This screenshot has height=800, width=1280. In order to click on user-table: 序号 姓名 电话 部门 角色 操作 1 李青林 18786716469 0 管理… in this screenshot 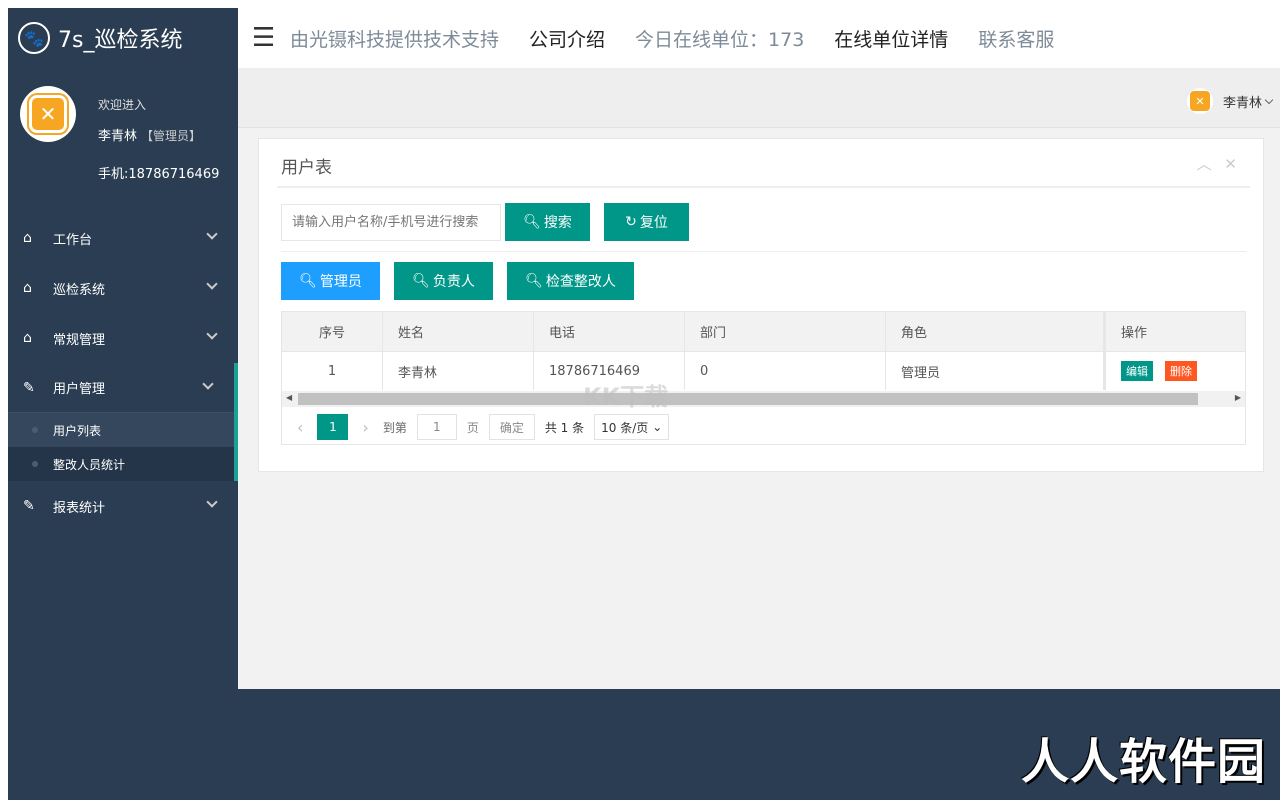, I will do `click(763, 378)`.